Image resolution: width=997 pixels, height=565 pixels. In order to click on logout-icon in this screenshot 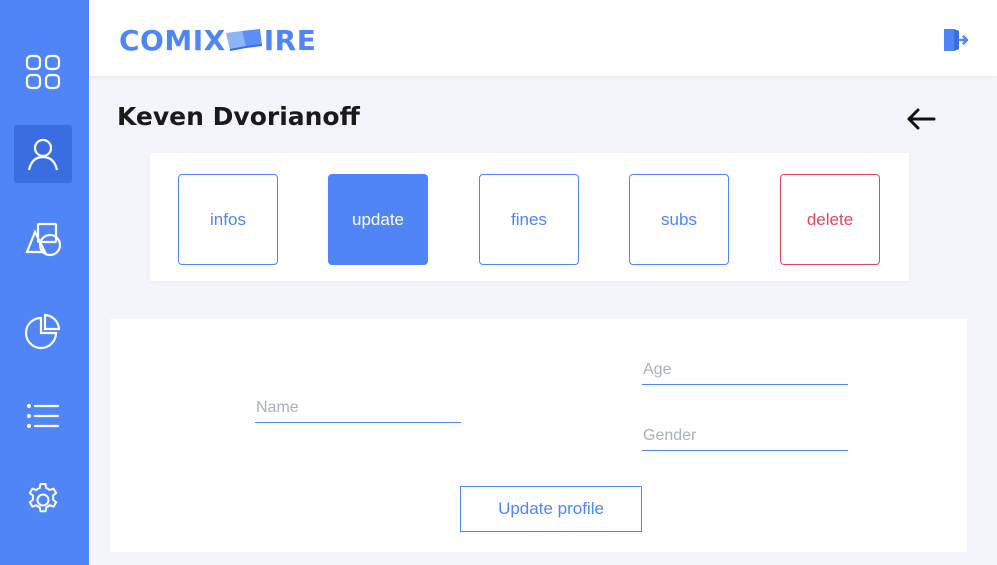, I will do `click(955, 40)`.